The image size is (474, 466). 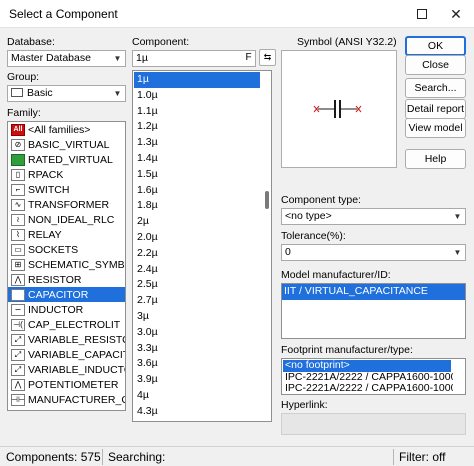 I want to click on family-item-label: CAP_ELECTROLIT, so click(x=74, y=324).